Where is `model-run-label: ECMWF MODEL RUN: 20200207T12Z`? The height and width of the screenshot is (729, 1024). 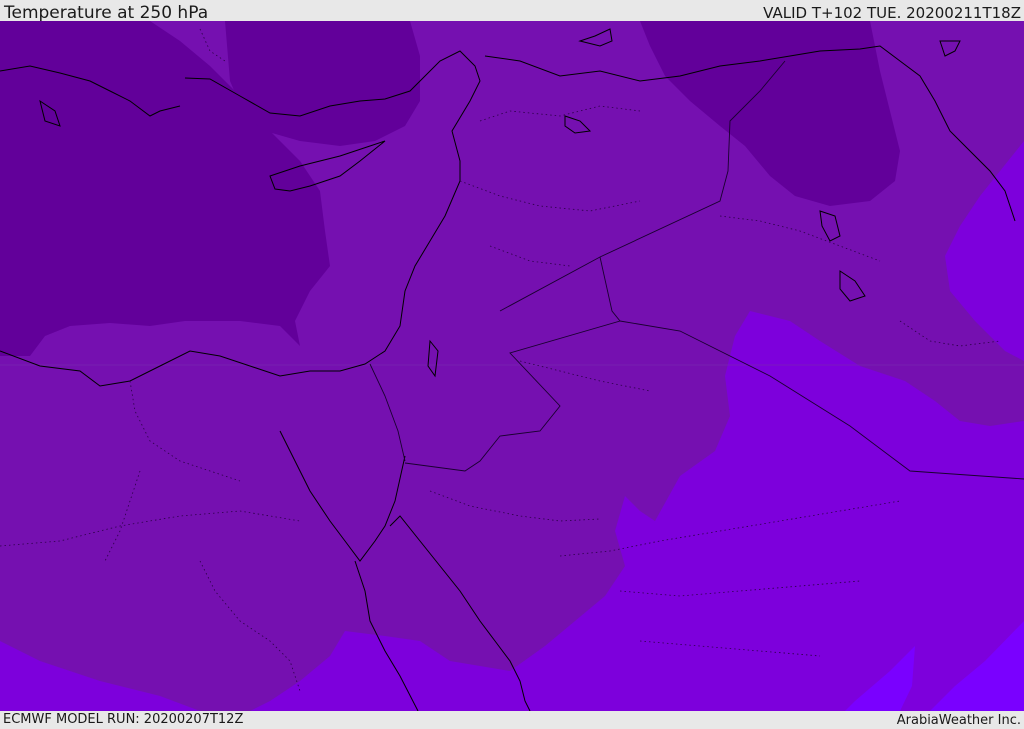 model-run-label: ECMWF MODEL RUN: 20200207T12Z is located at coordinates (123, 719).